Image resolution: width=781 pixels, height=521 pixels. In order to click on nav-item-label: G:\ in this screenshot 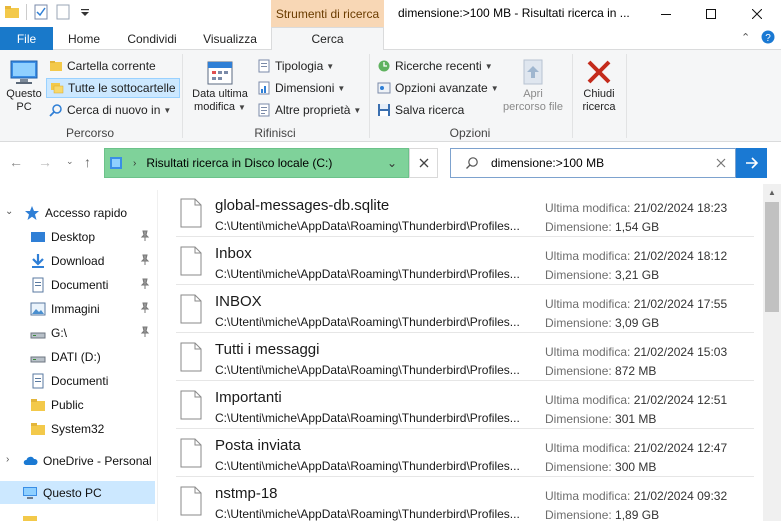, I will do `click(59, 332)`.